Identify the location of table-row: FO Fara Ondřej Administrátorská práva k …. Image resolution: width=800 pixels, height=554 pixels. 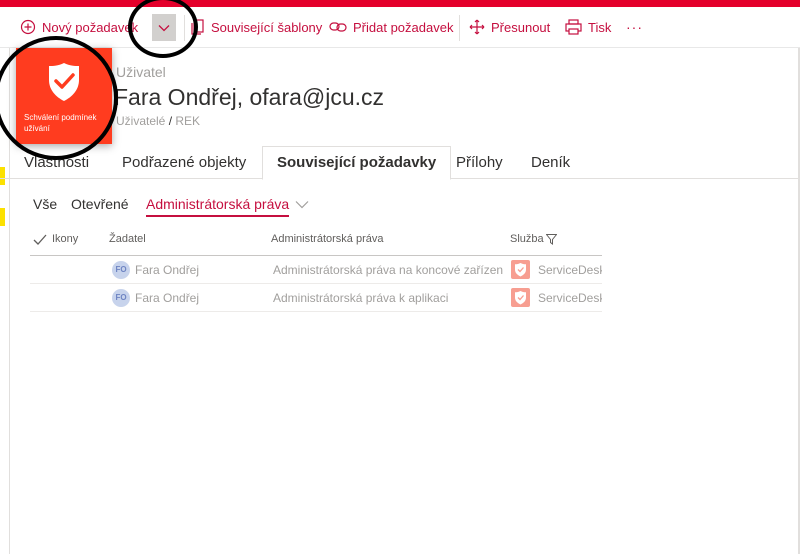
(316, 298).